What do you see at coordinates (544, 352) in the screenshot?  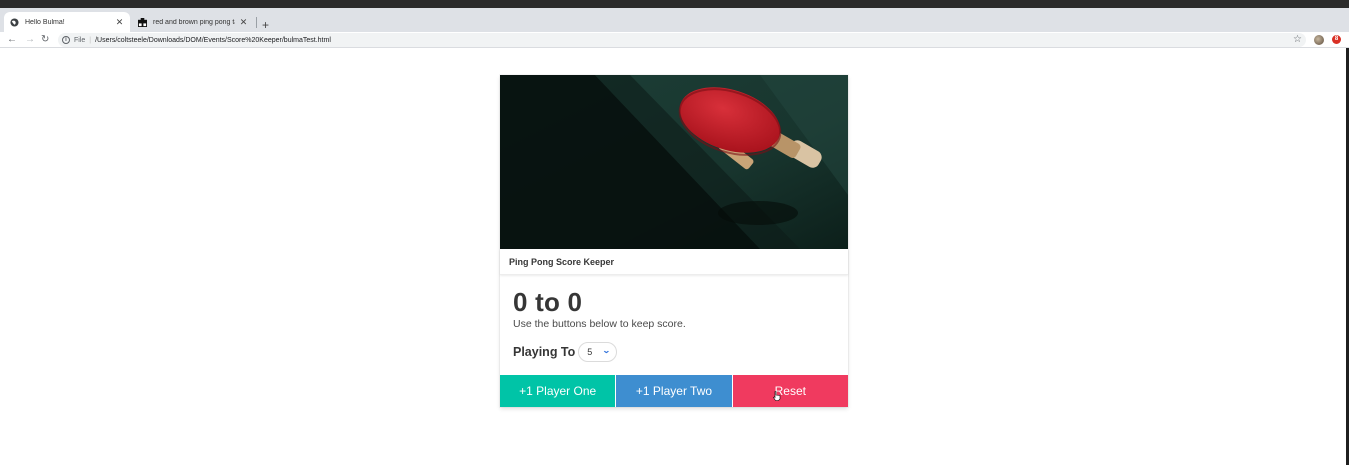 I see `playing-to-label: Playing To` at bounding box center [544, 352].